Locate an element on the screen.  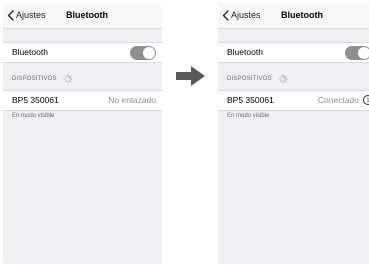
device-status: No enlazado is located at coordinates (132, 100).